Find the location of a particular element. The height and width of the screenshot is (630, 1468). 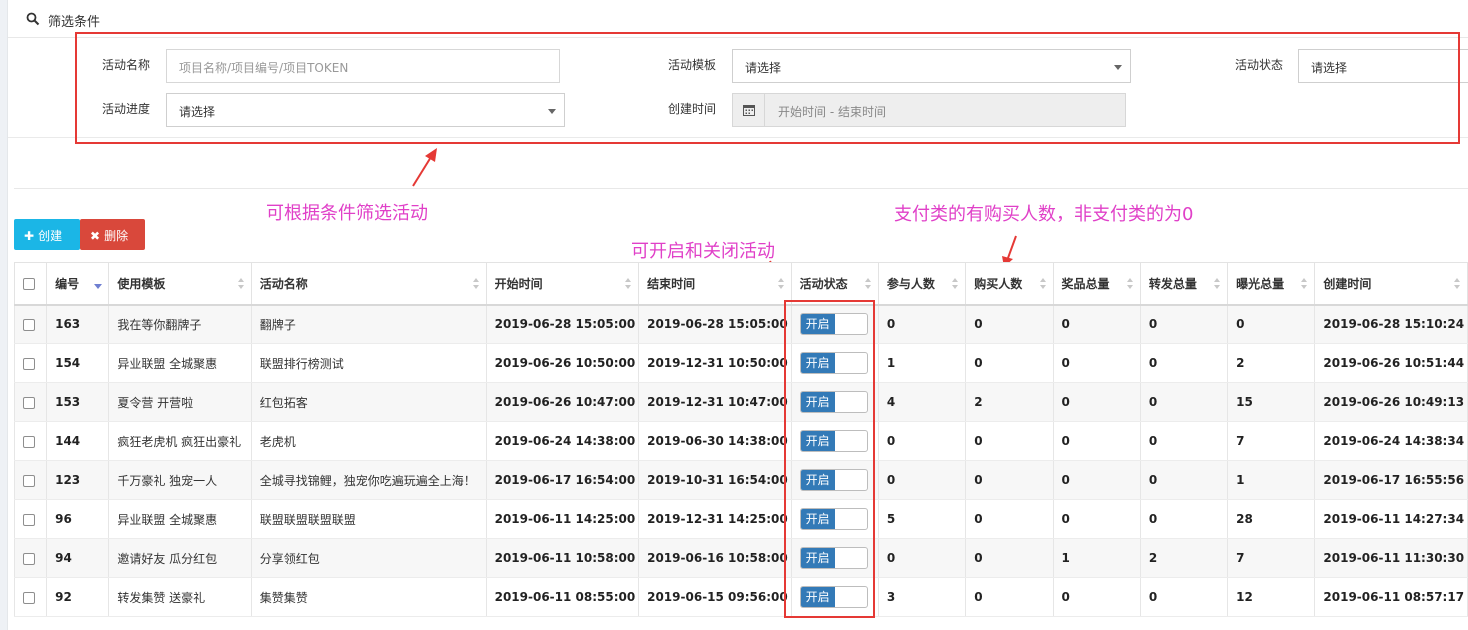

cell-exposure: 1 is located at coordinates (1271, 480).